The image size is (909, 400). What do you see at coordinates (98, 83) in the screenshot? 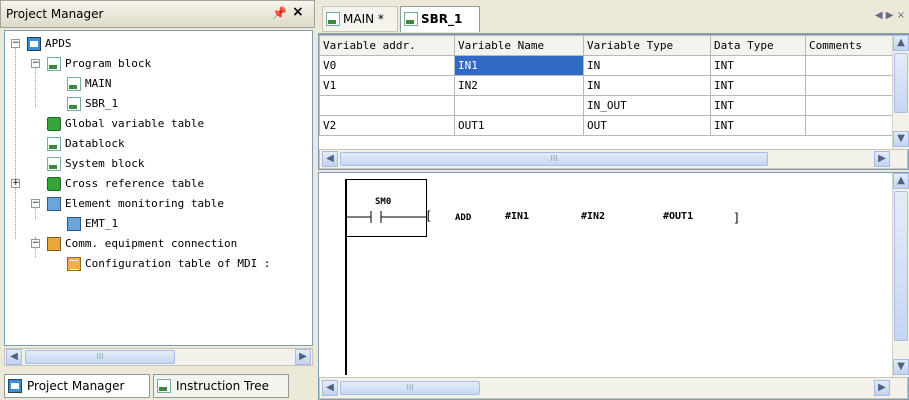
I see `tree-node-label: MAIN` at bounding box center [98, 83].